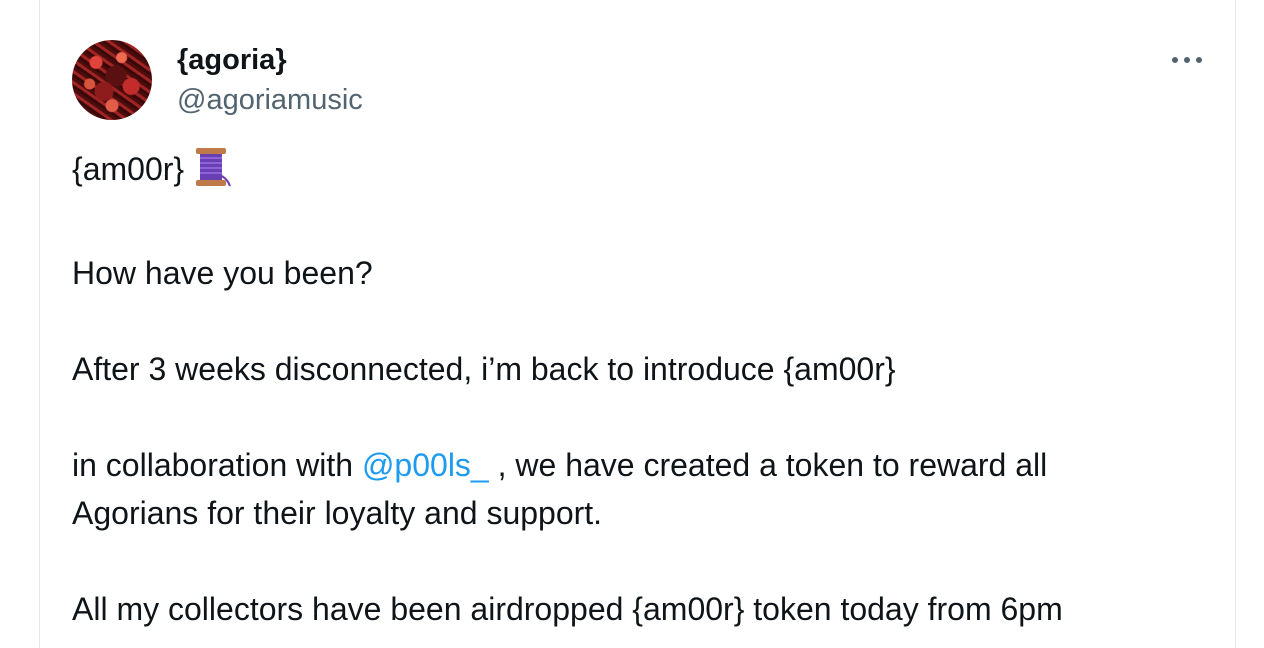  I want to click on tweet-title-text: {am00r}, so click(128, 169).